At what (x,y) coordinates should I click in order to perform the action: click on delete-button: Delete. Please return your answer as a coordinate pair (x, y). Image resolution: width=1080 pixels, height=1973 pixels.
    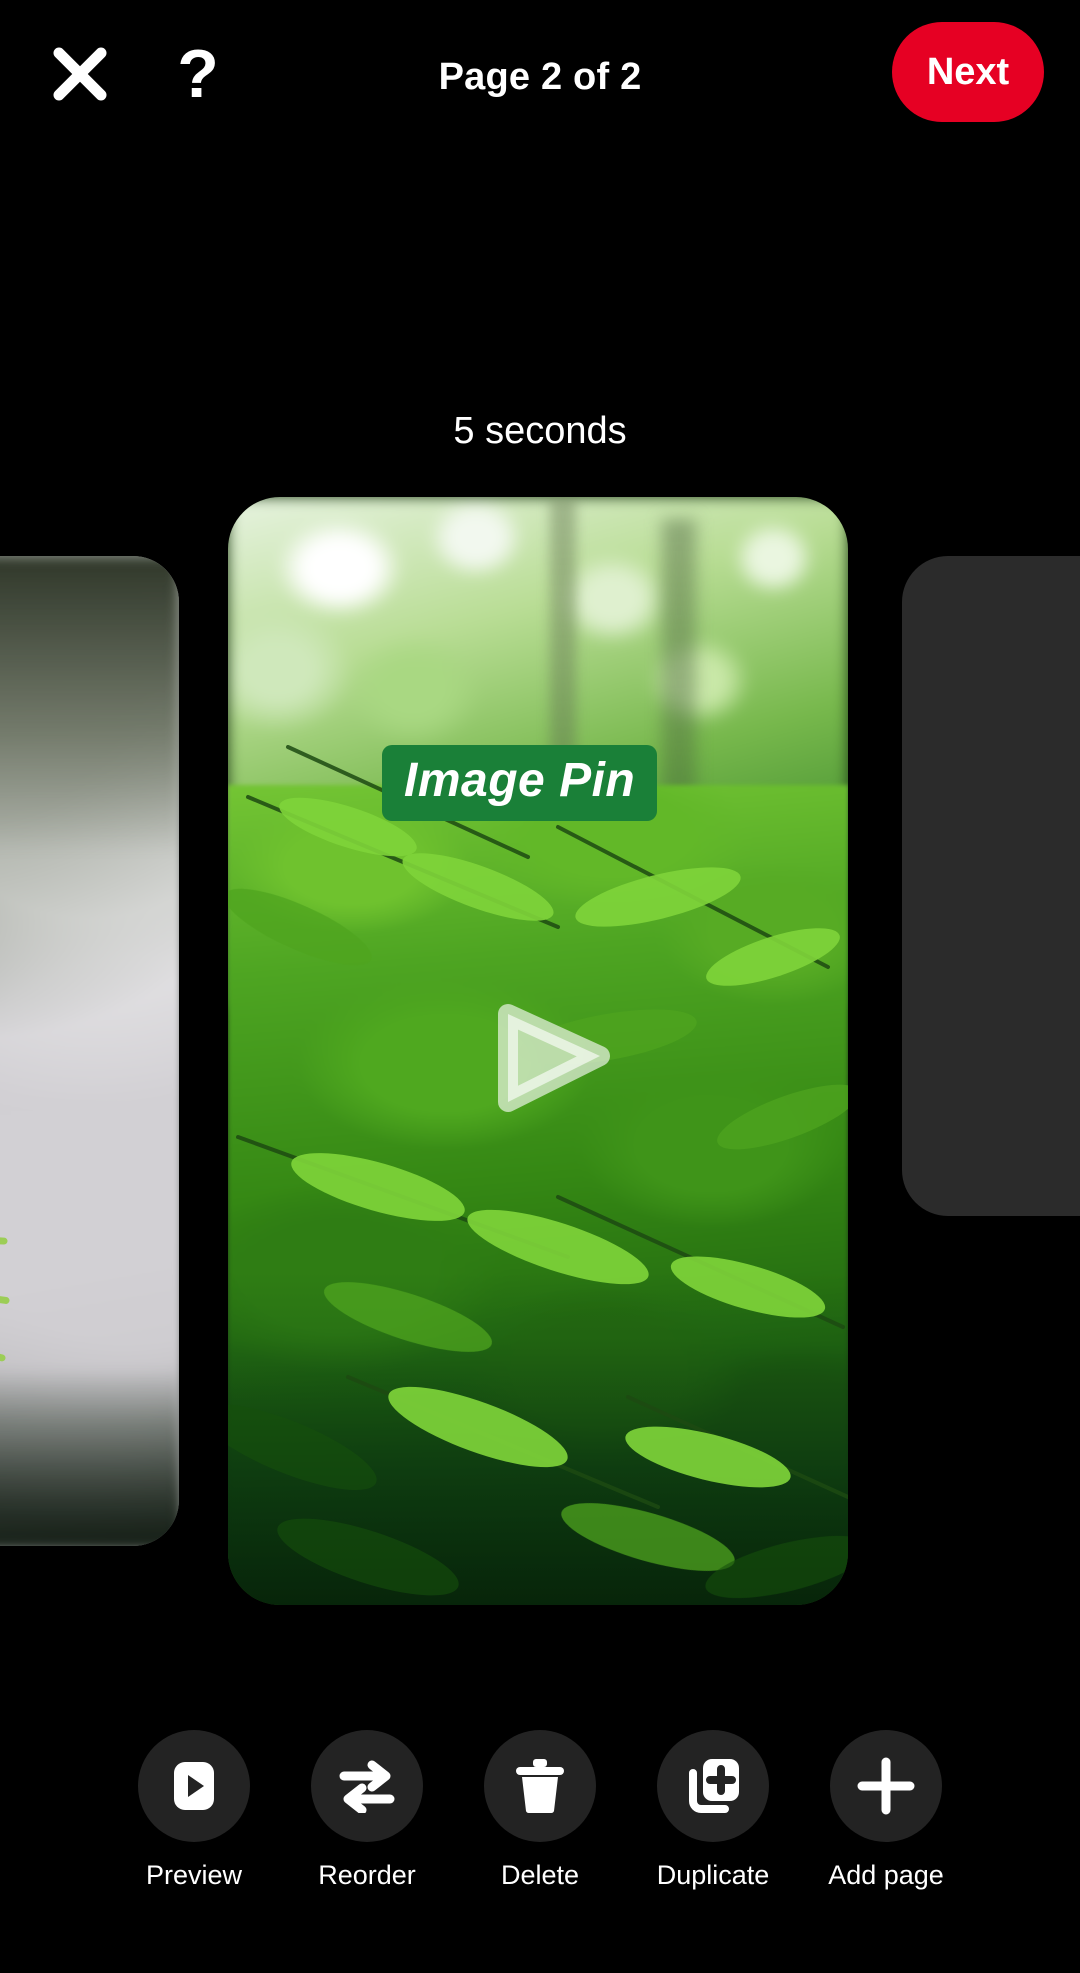
    Looking at the image, I should click on (540, 1810).